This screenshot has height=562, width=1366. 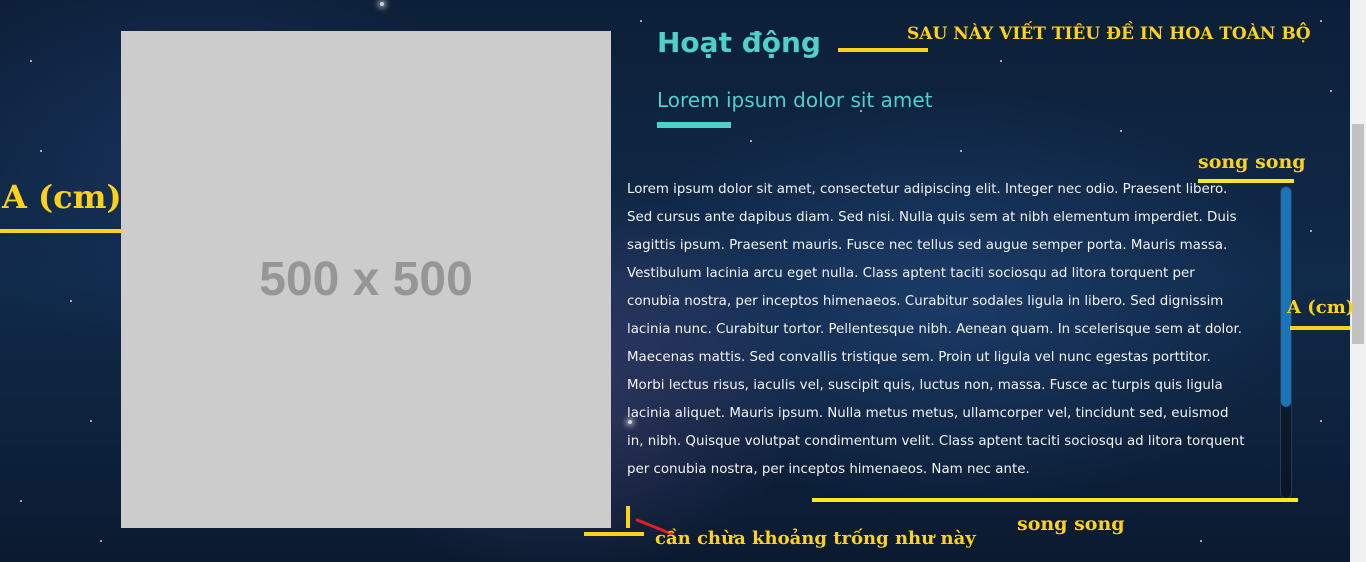 I want to click on parallel-bottom-annotation: song song, so click(x=1071, y=524).